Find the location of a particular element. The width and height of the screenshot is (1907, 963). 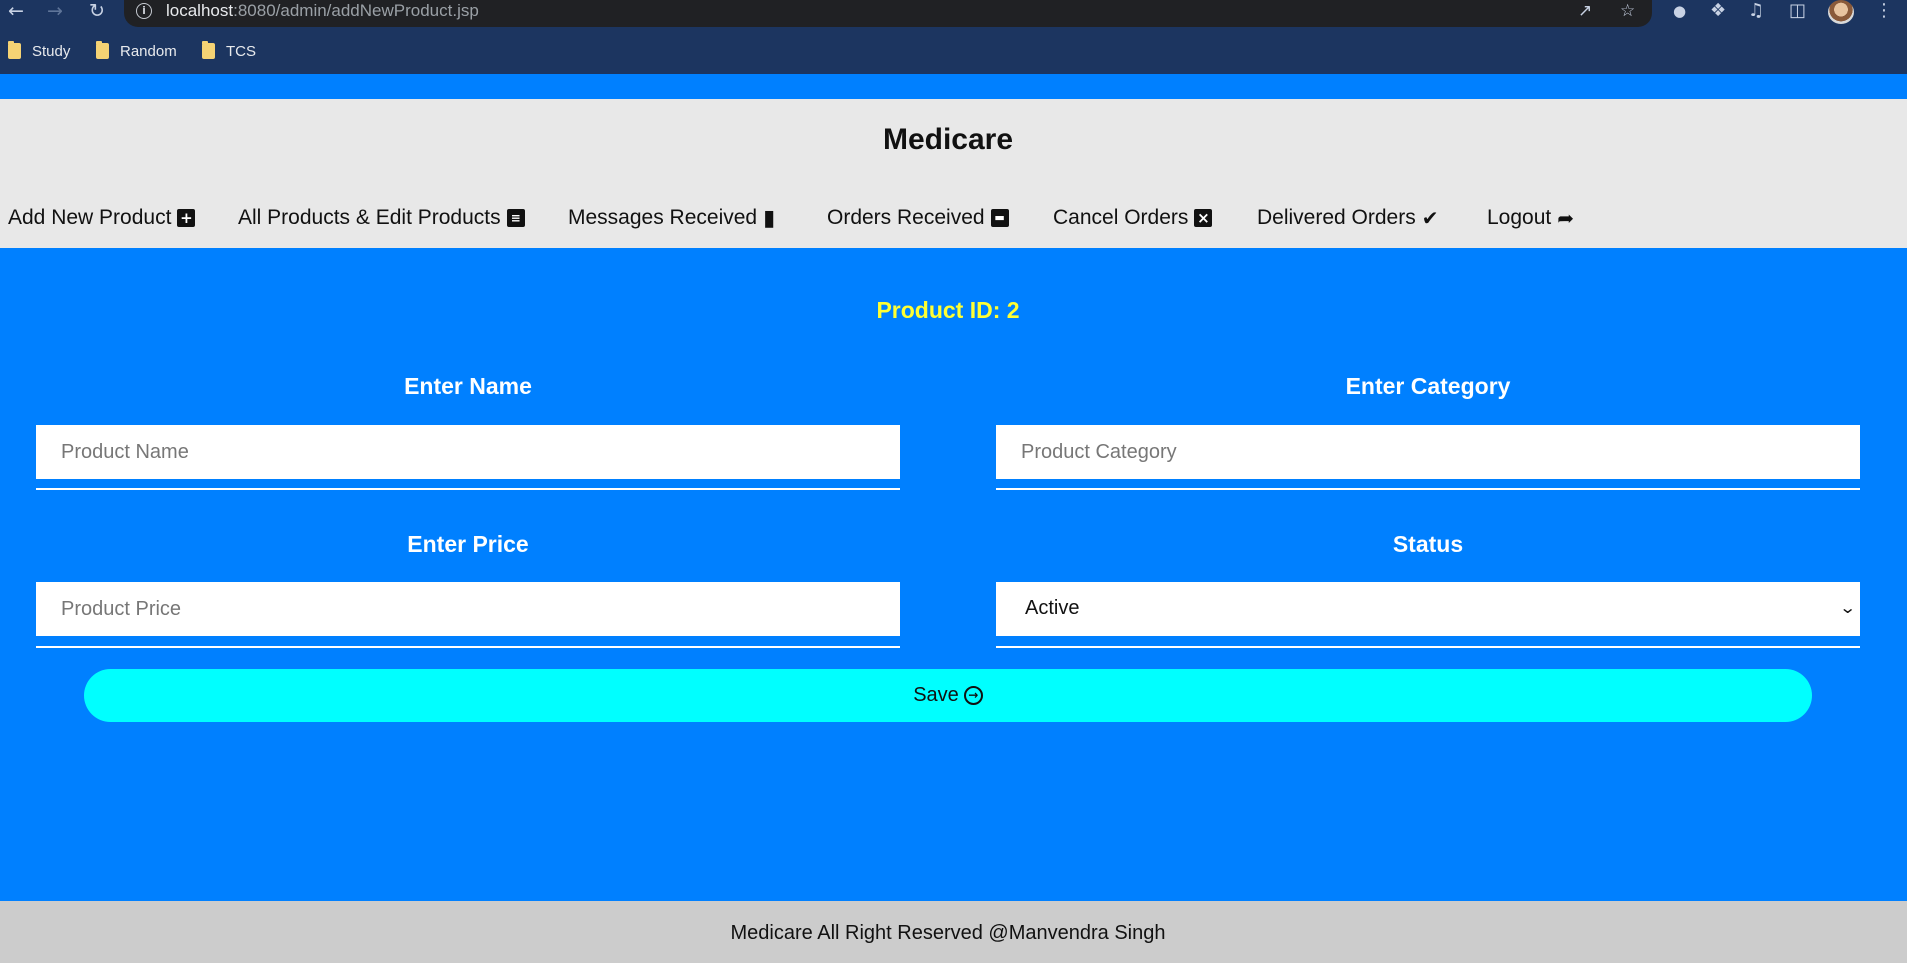

comment-icon: ▮ is located at coordinates (769, 218).